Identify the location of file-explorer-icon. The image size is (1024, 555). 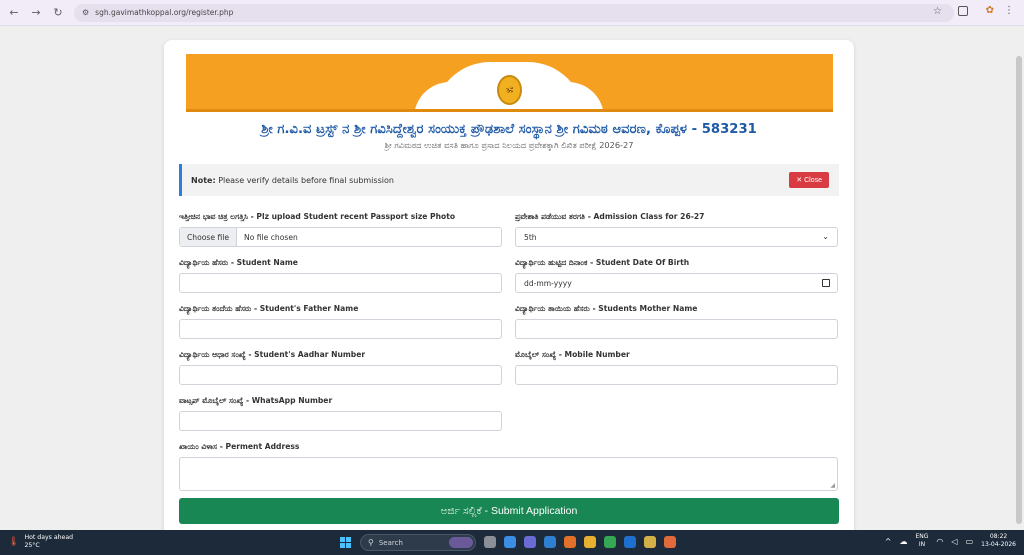
(590, 542).